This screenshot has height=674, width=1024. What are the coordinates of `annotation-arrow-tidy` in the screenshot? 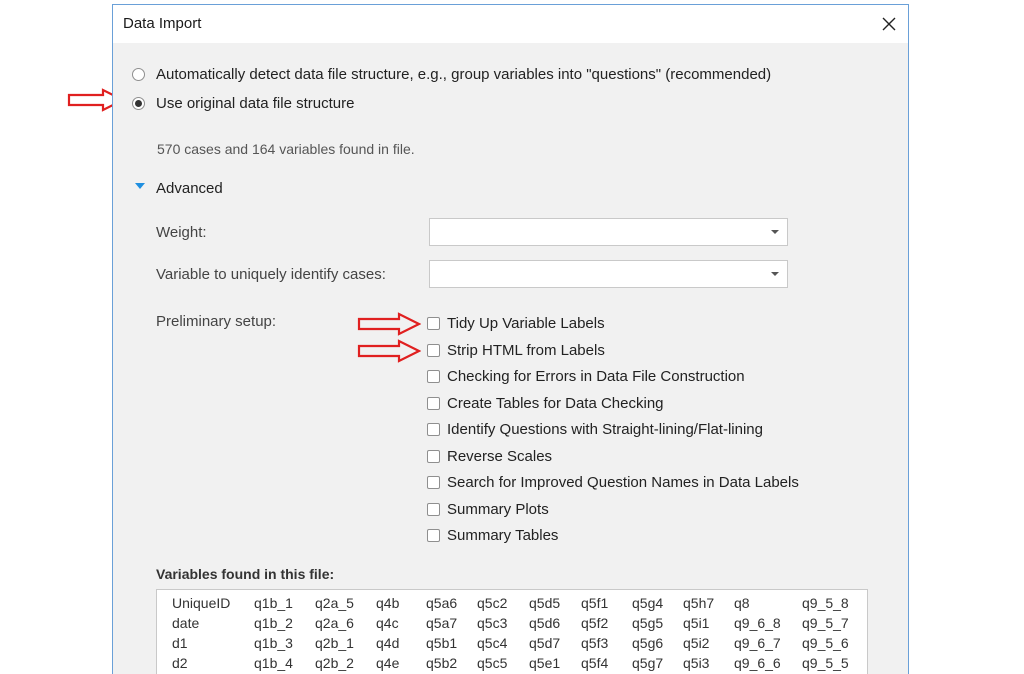 It's located at (389, 324).